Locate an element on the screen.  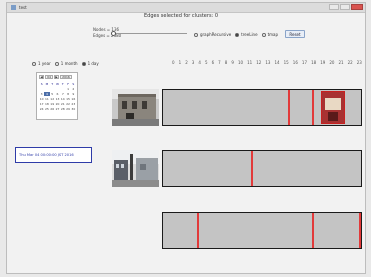
row-1-thumbnail is located at coordinates (135, 107).